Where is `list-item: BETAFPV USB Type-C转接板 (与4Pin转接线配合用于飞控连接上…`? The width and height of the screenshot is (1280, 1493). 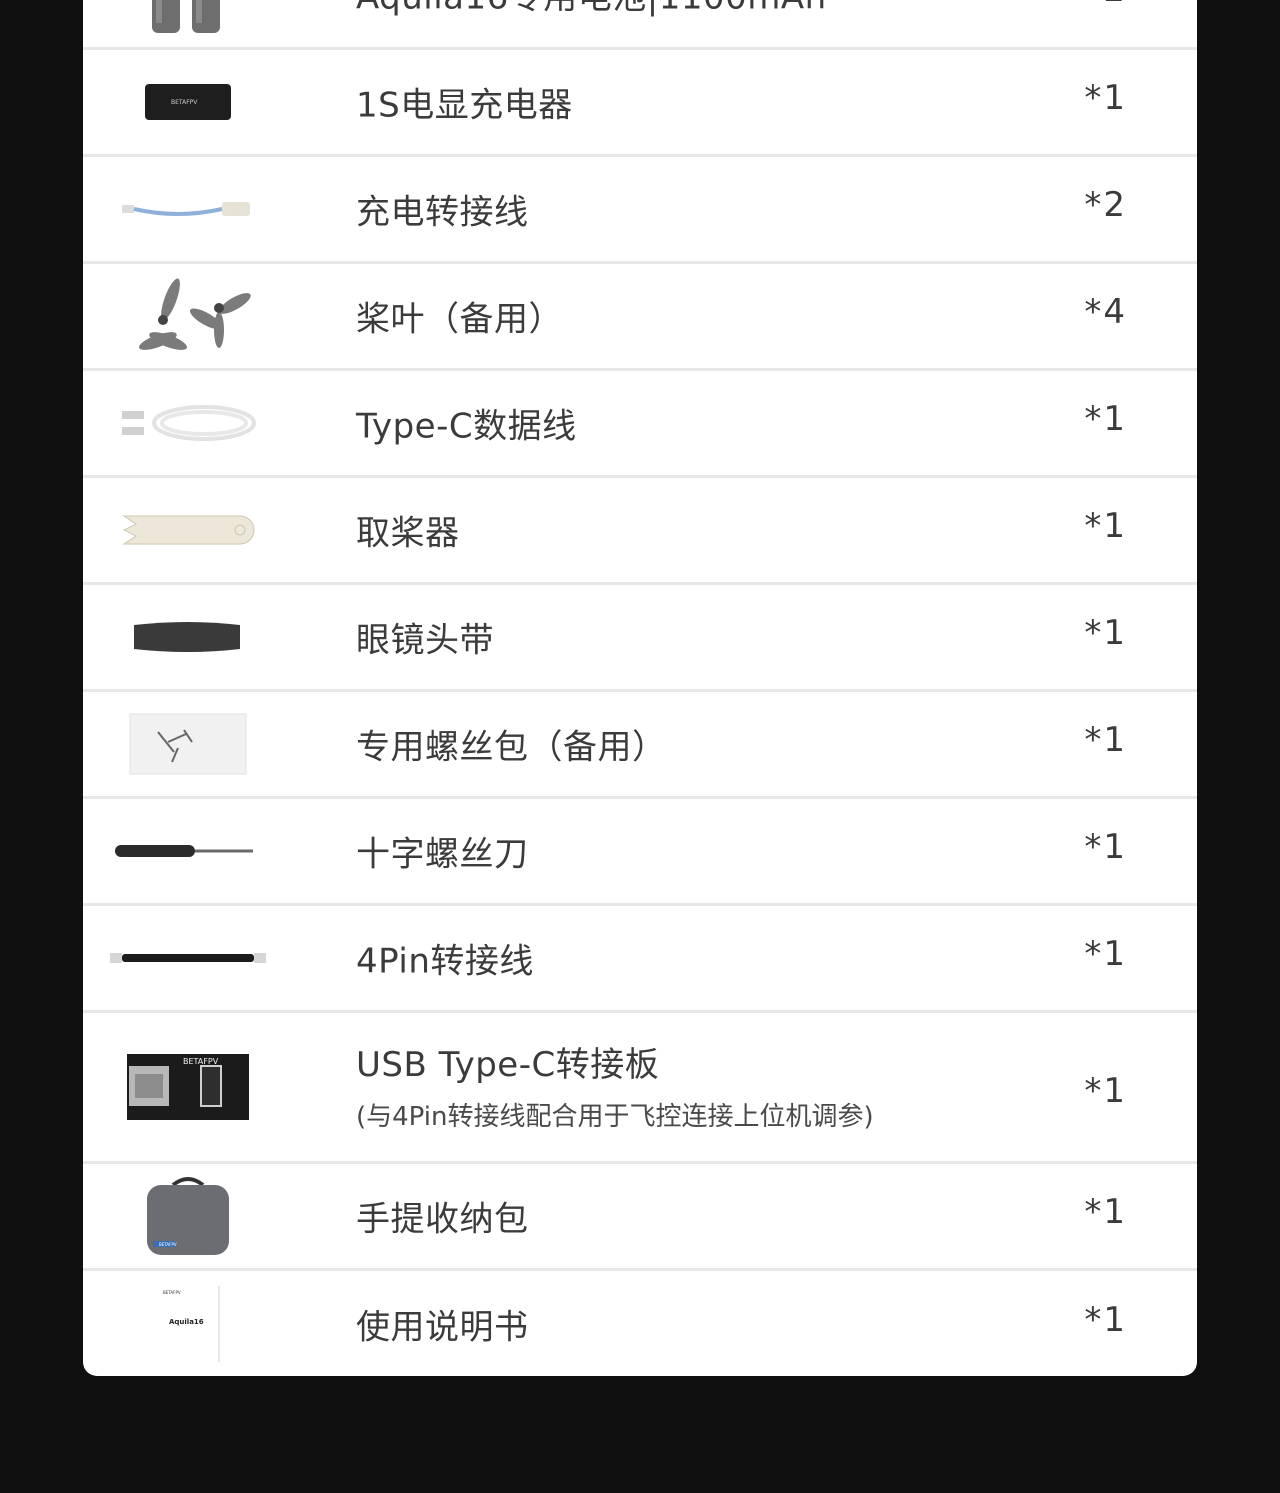
list-item: BETAFPV USB Type-C转接板 (与4Pin转接线配合用于飞控连接上… is located at coordinates (640, 1085).